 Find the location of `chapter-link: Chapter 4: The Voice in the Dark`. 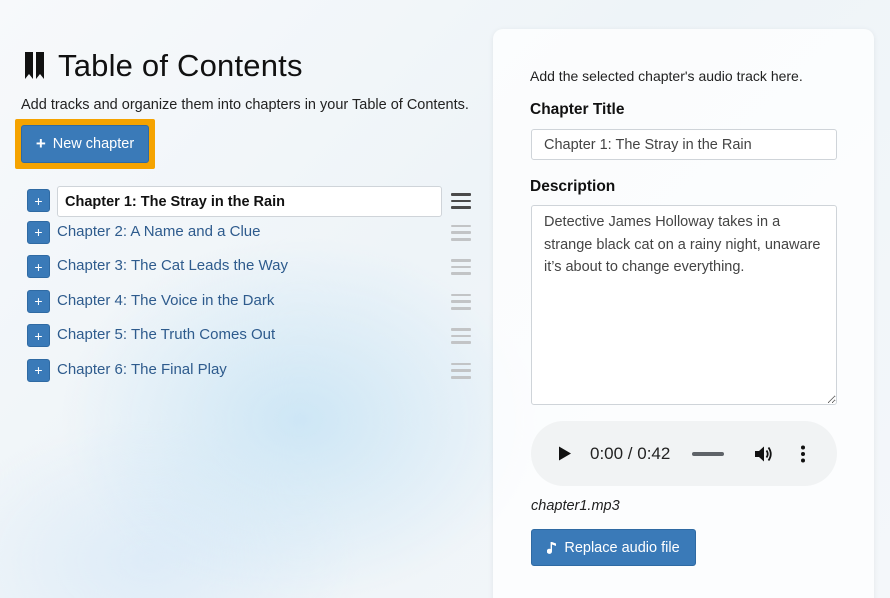

chapter-link: Chapter 4: The Voice in the Dark is located at coordinates (165, 300).